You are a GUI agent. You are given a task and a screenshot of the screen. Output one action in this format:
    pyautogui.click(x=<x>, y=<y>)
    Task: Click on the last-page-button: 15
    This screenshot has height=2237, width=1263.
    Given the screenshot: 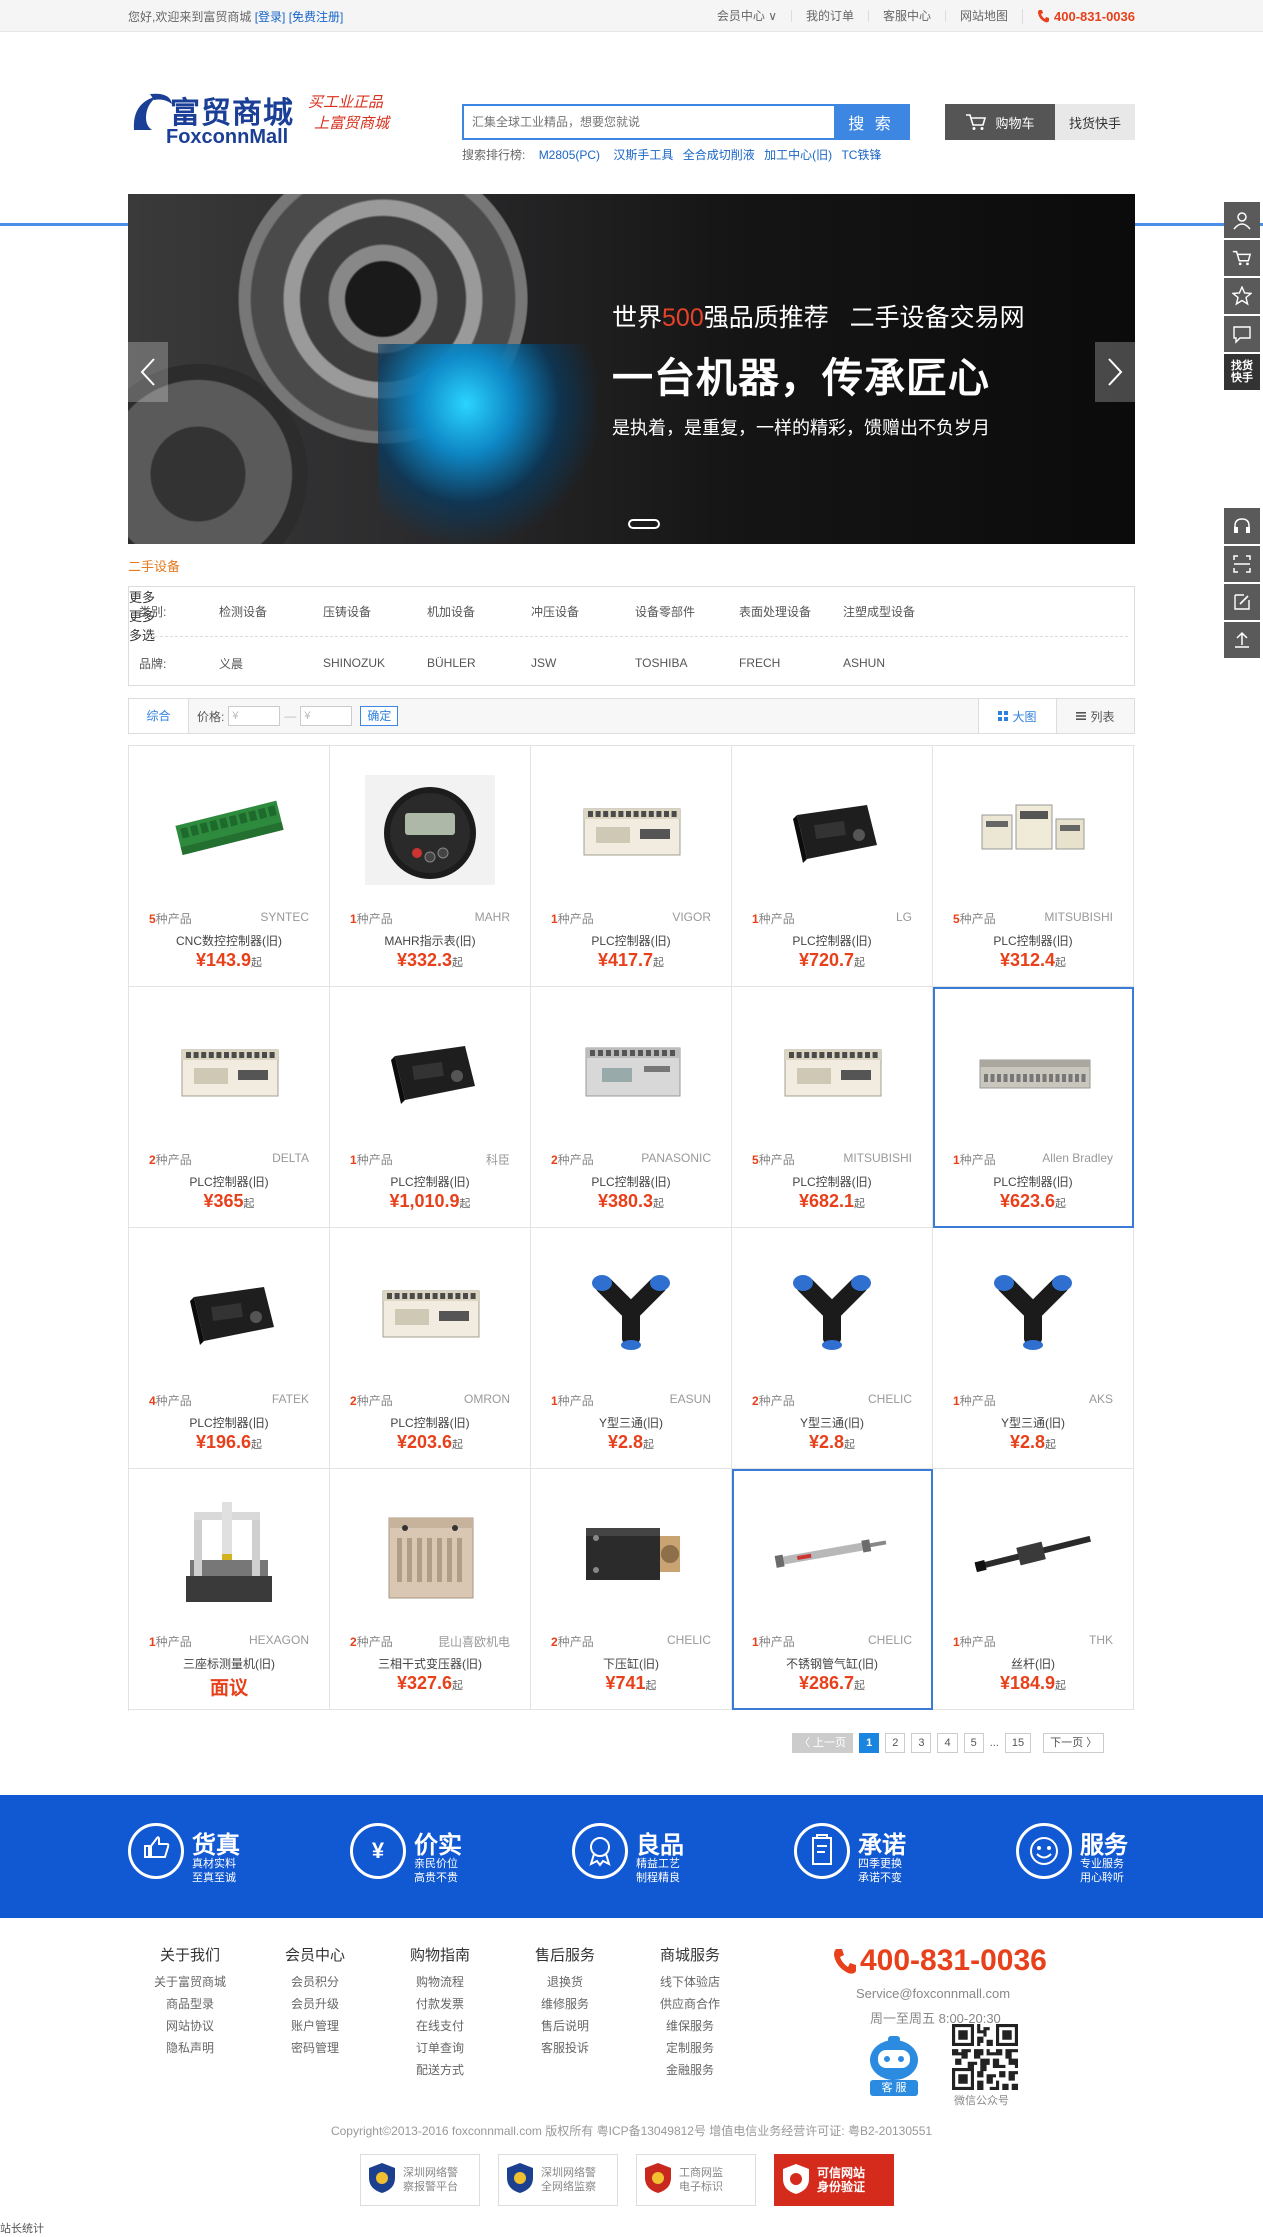 What is the action you would take?
    pyautogui.click(x=1018, y=1743)
    